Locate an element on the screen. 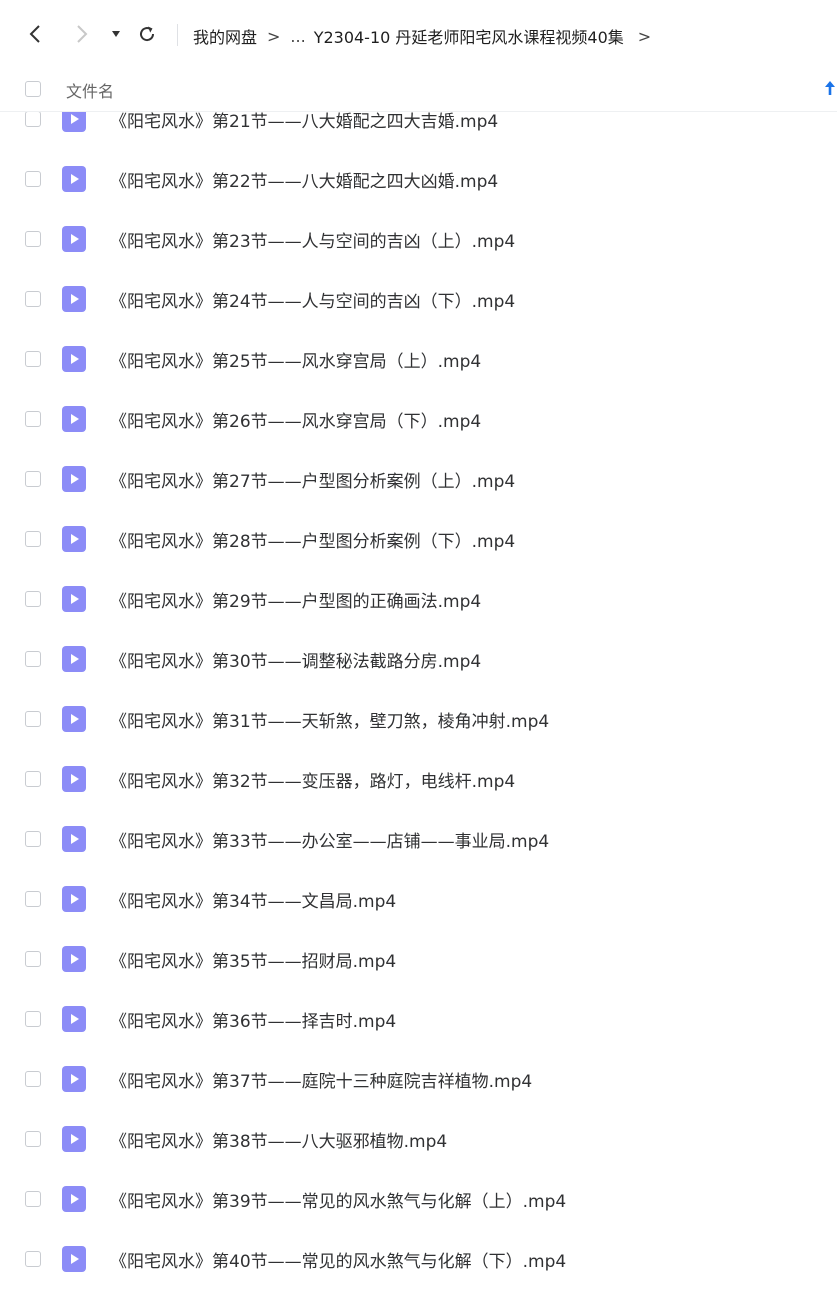 The width and height of the screenshot is (837, 1289). file-name: 《阳宅风水》第36节——择吉时.mp4 is located at coordinates (253, 1019).